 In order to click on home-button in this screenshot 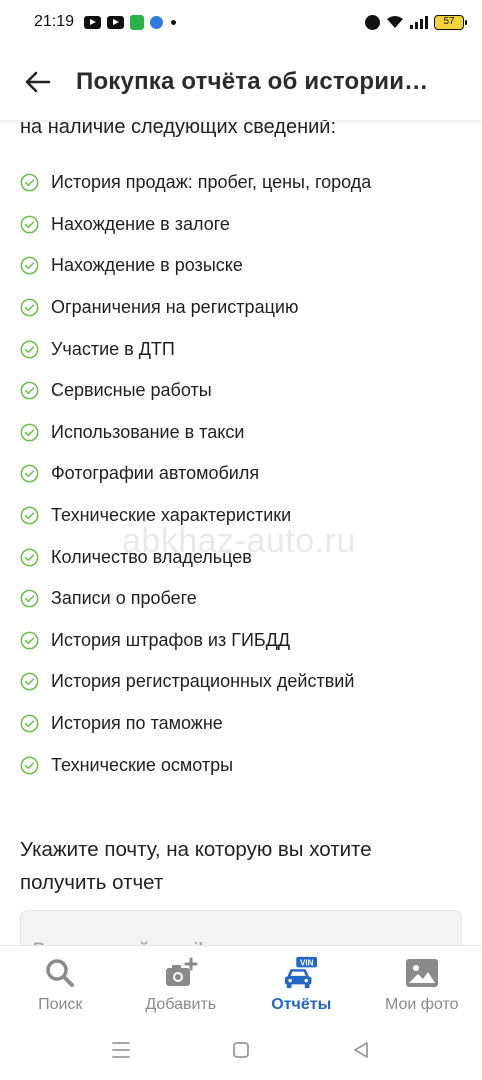, I will do `click(241, 1050)`.